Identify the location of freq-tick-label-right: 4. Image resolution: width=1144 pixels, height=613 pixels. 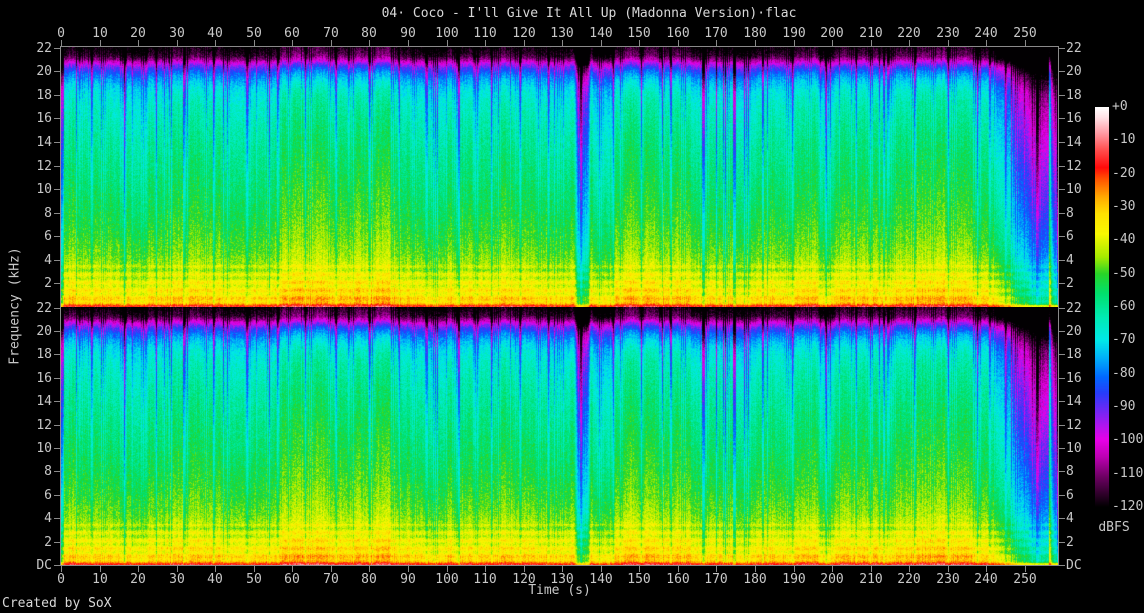
(1070, 260).